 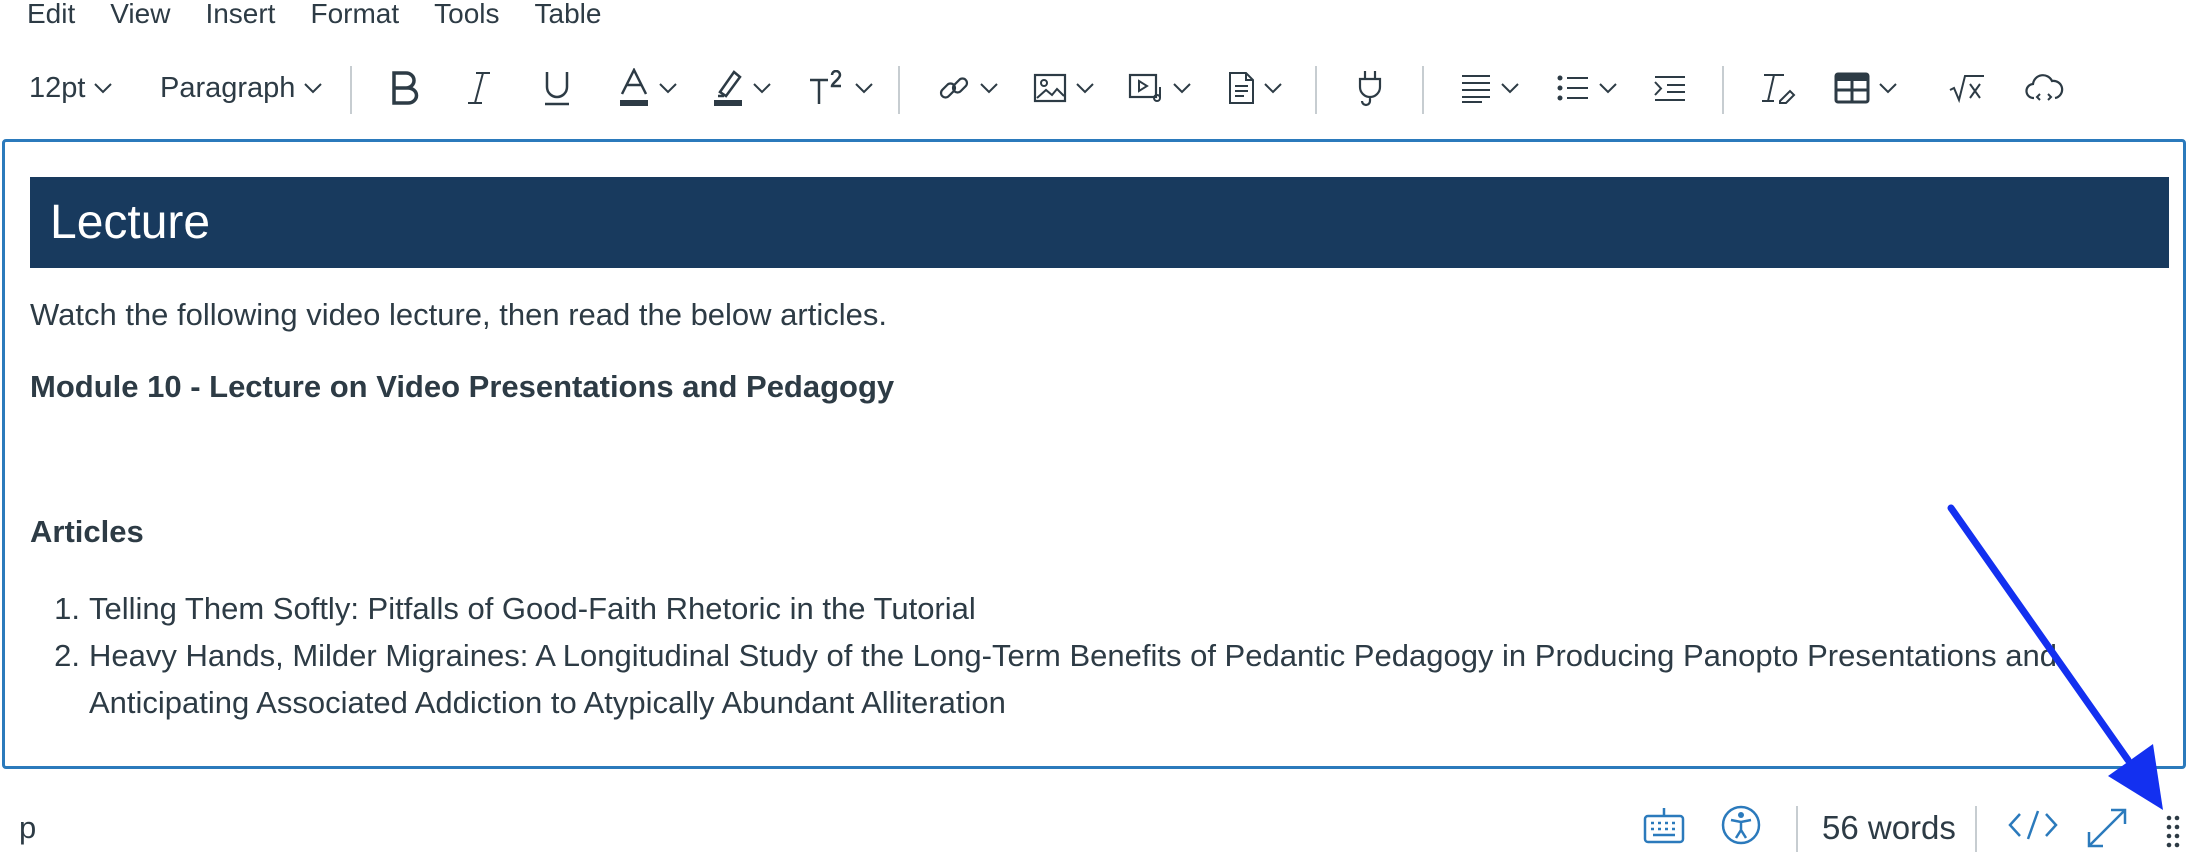 I want to click on list-button, so click(x=1587, y=88).